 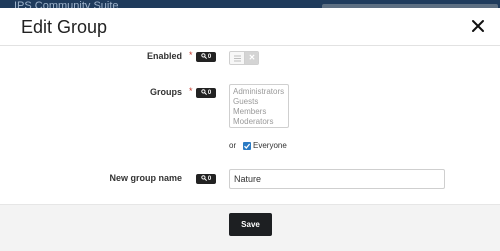 I want to click on enabled-toggle: ✕, so click(x=244, y=58).